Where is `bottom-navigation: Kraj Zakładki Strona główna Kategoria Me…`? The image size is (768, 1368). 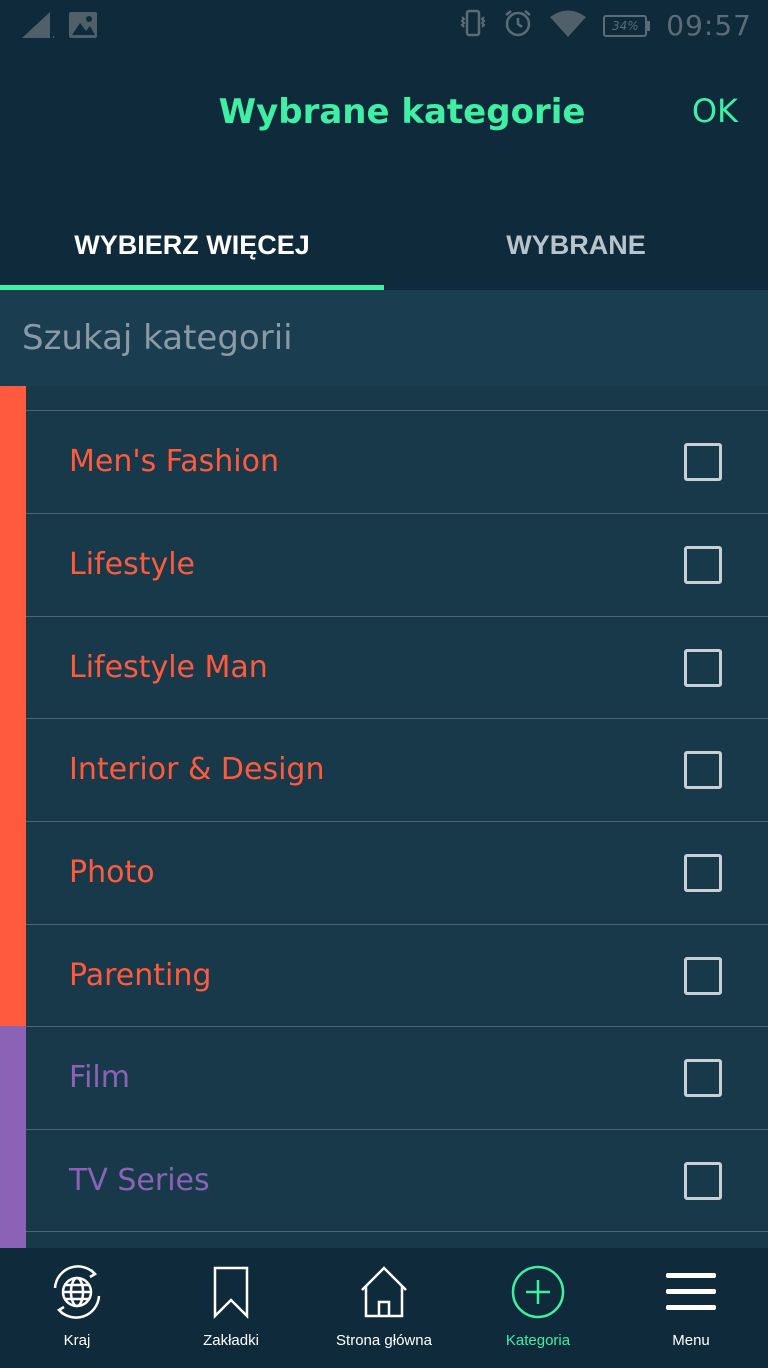 bottom-navigation: Kraj Zakładki Strona główna Kategoria Me… is located at coordinates (384, 1308).